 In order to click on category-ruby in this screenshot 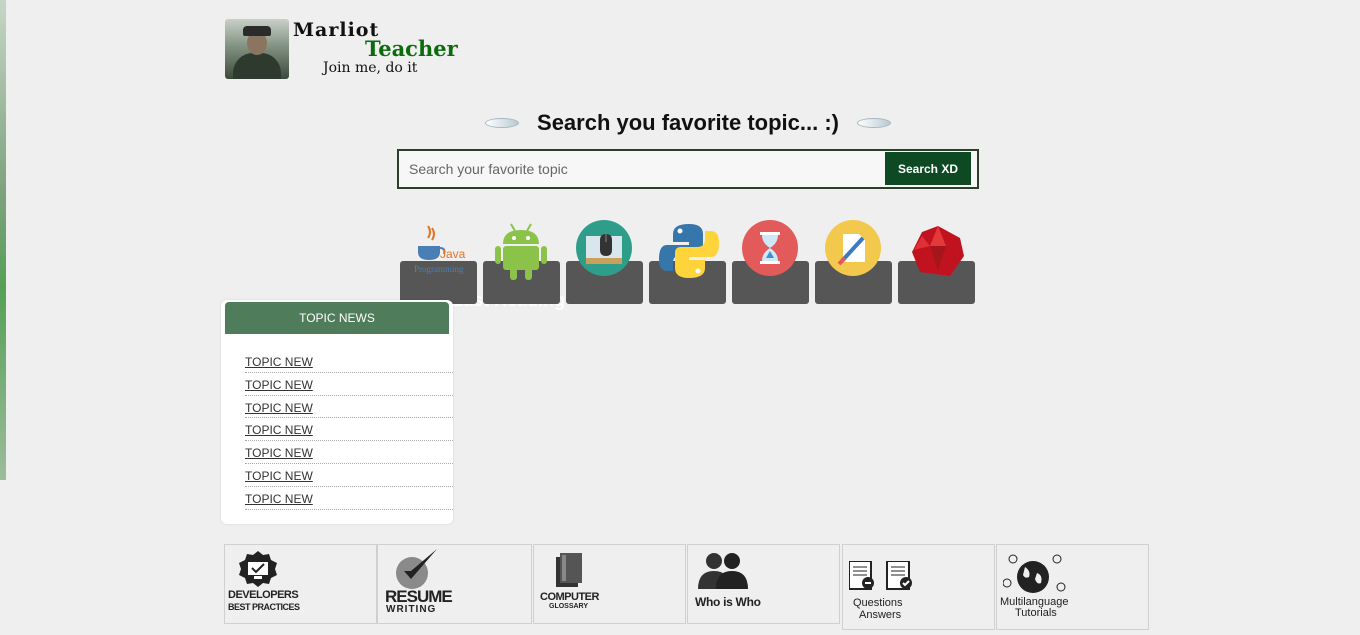, I will do `click(936, 260)`.